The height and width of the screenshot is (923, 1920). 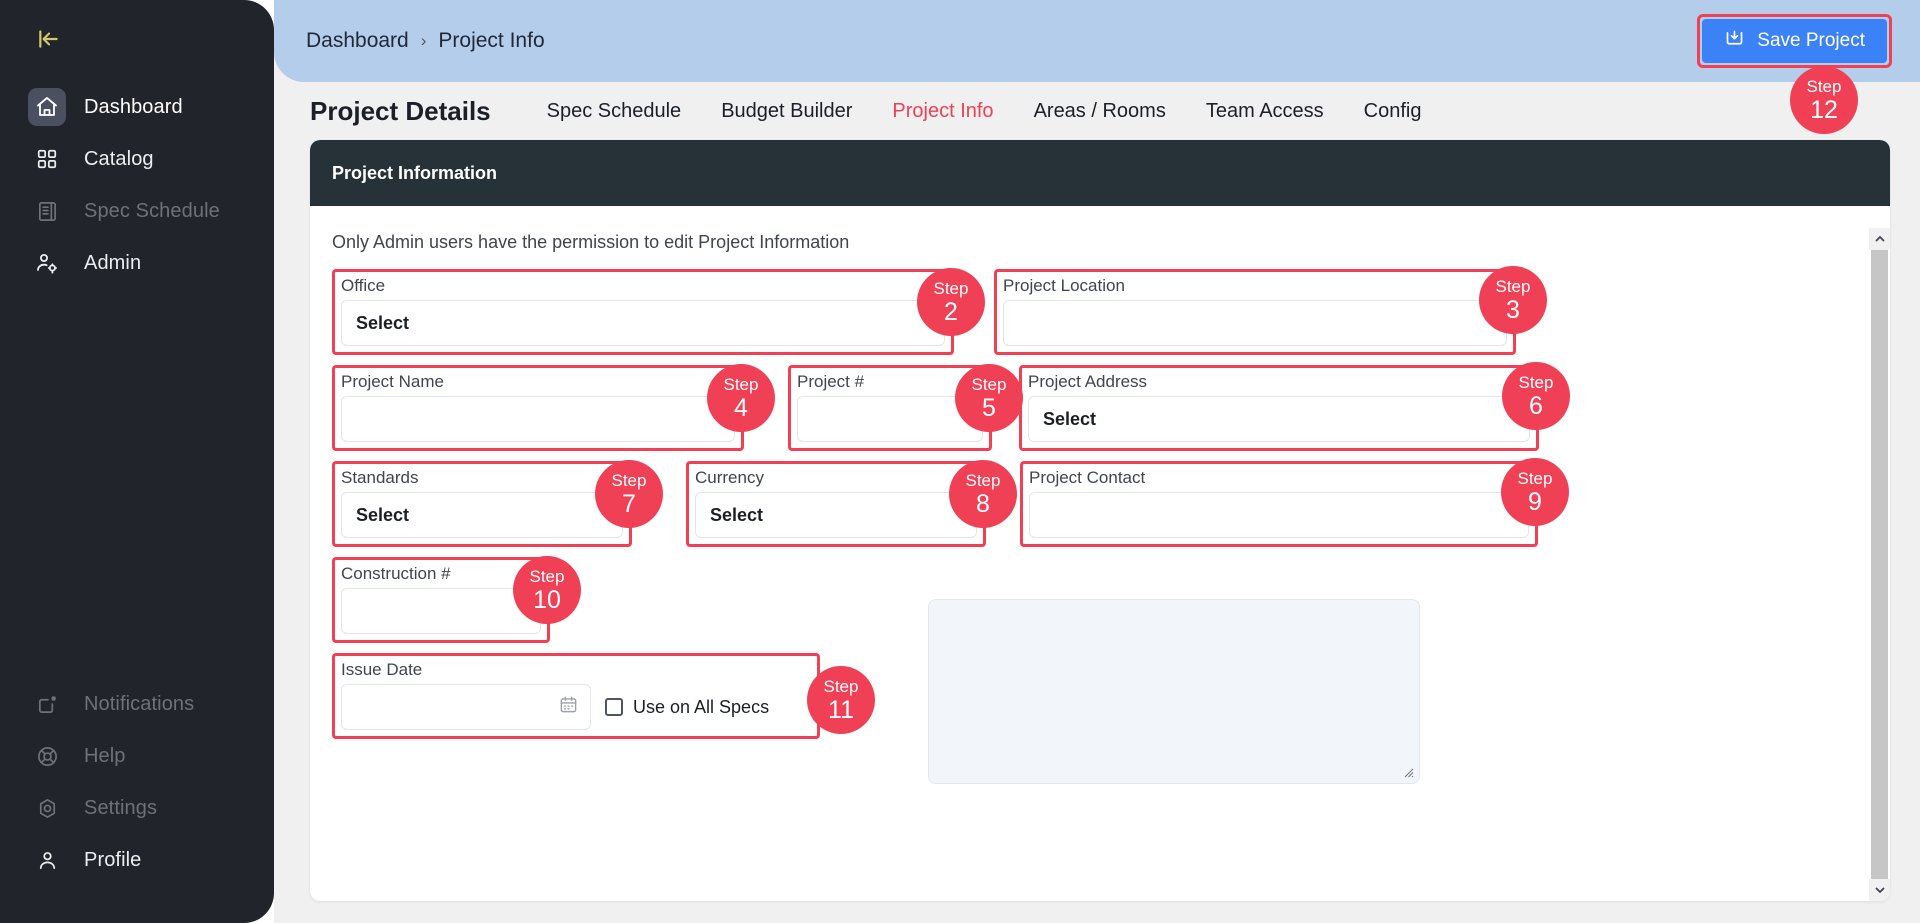 I want to click on sidebar-item-label: Settings, so click(x=121, y=807).